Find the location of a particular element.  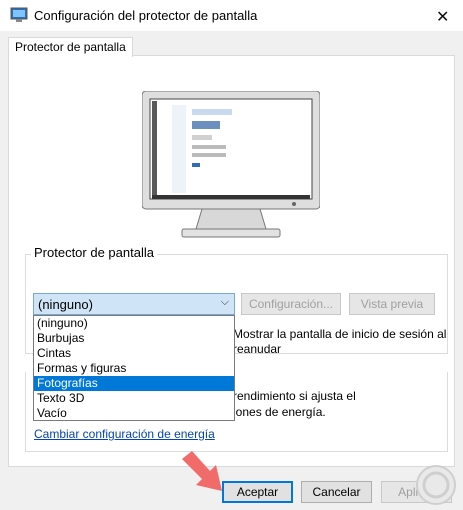

tab-screensaver: Protector de pantalla is located at coordinates (70, 47).